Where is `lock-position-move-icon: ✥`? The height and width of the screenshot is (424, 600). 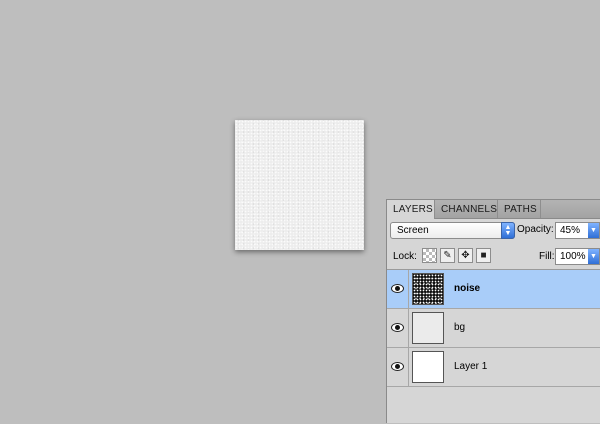 lock-position-move-icon: ✥ is located at coordinates (465, 255).